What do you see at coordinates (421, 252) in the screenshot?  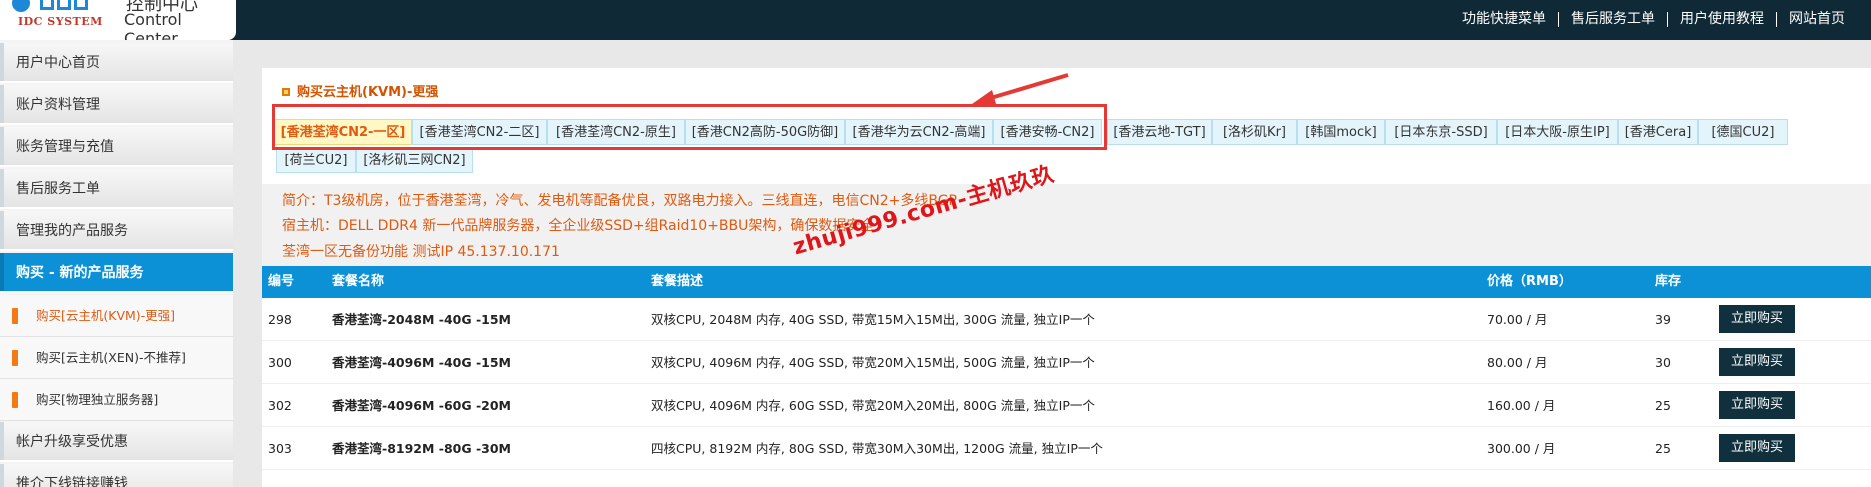 I see `description-line: 荃湾一区无备份功能 测试IP 45.137.10.171` at bounding box center [421, 252].